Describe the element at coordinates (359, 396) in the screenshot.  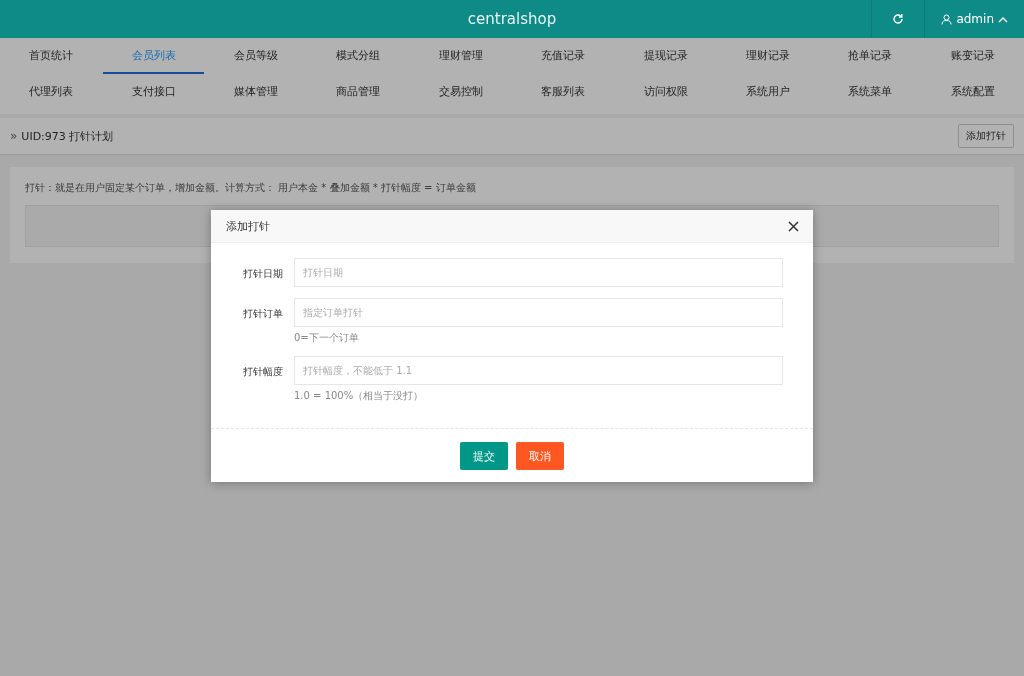
I see `field-hint: 1.0 = 100%（相当于没打）` at that location.